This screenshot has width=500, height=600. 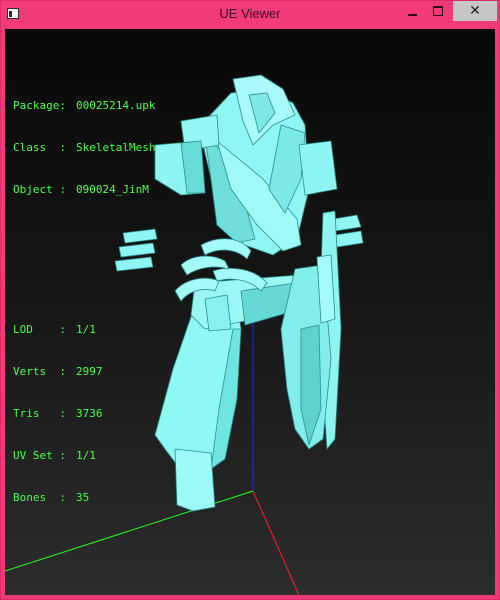 I want to click on info-label: UV Set :, so click(x=39, y=455).